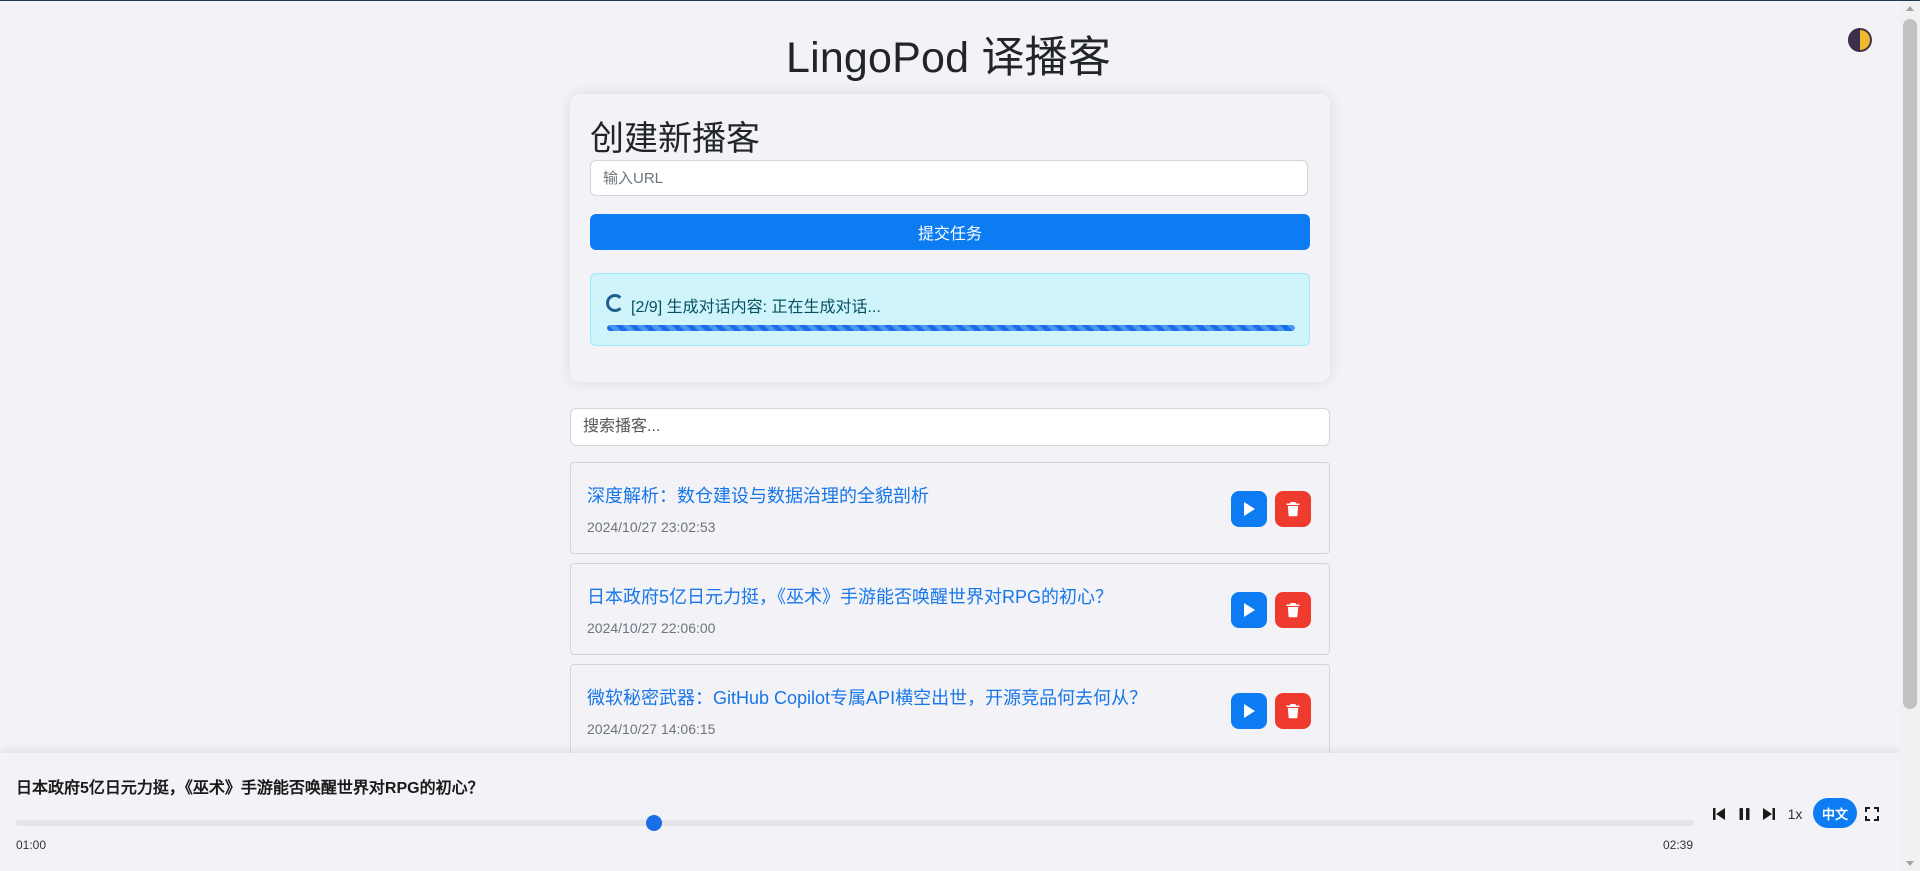  Describe the element at coordinates (1910, 863) in the screenshot. I see `scroll-down-arrow-icon` at that location.